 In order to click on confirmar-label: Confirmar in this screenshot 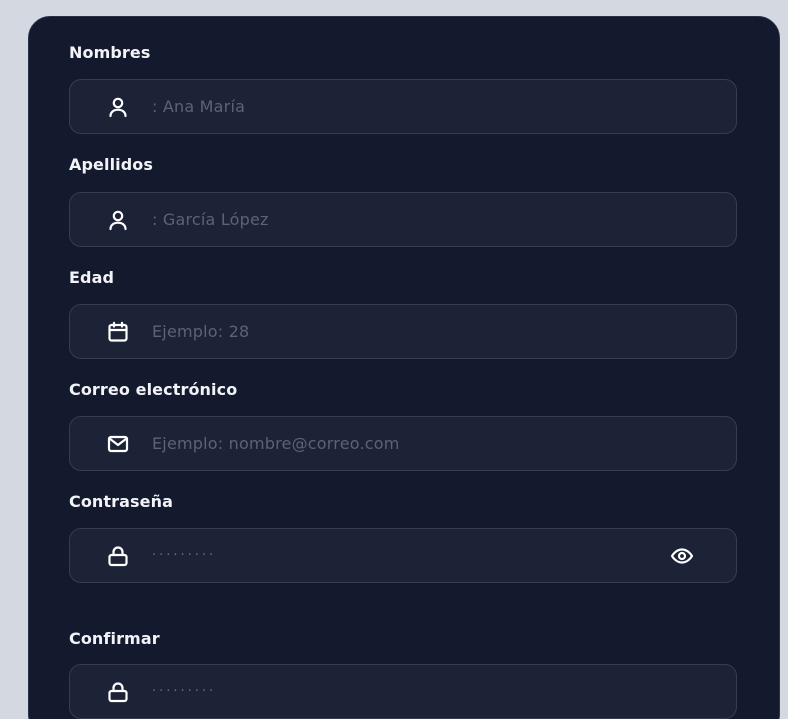, I will do `click(114, 638)`.